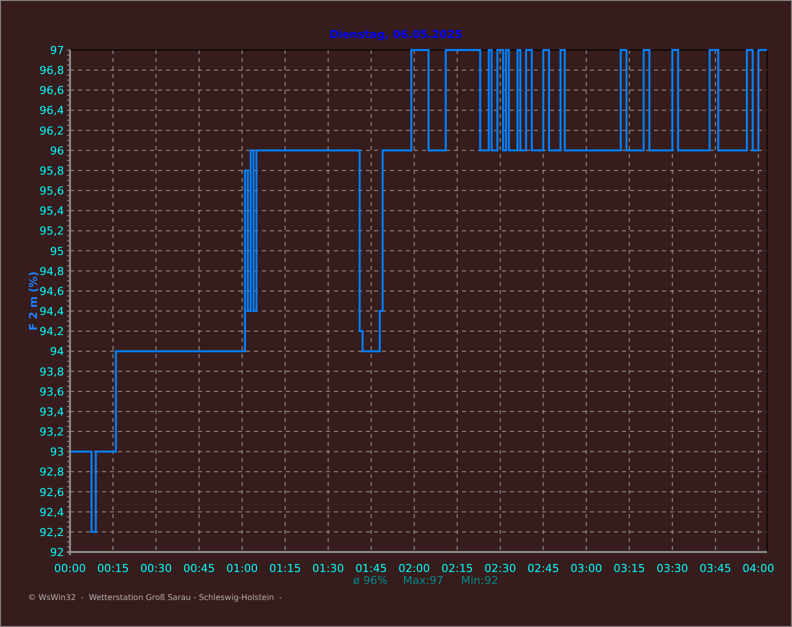 This screenshot has height=627, width=792. I want to click on axis-tick-label: 00:30, so click(156, 568).